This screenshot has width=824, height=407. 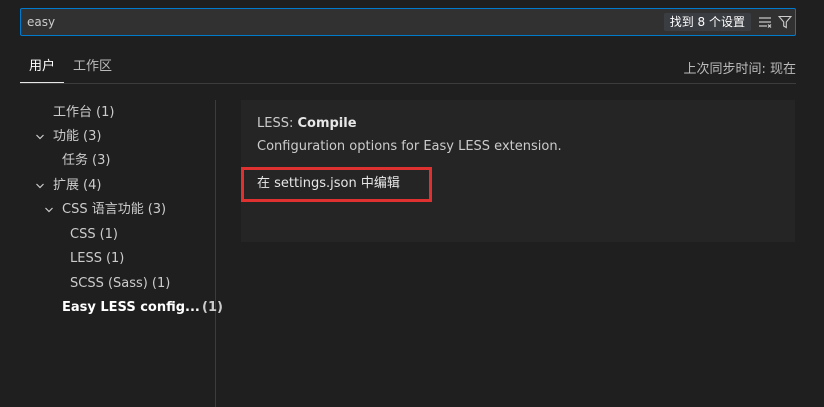 I want to click on setting-title: LESS: Compile, so click(x=307, y=123).